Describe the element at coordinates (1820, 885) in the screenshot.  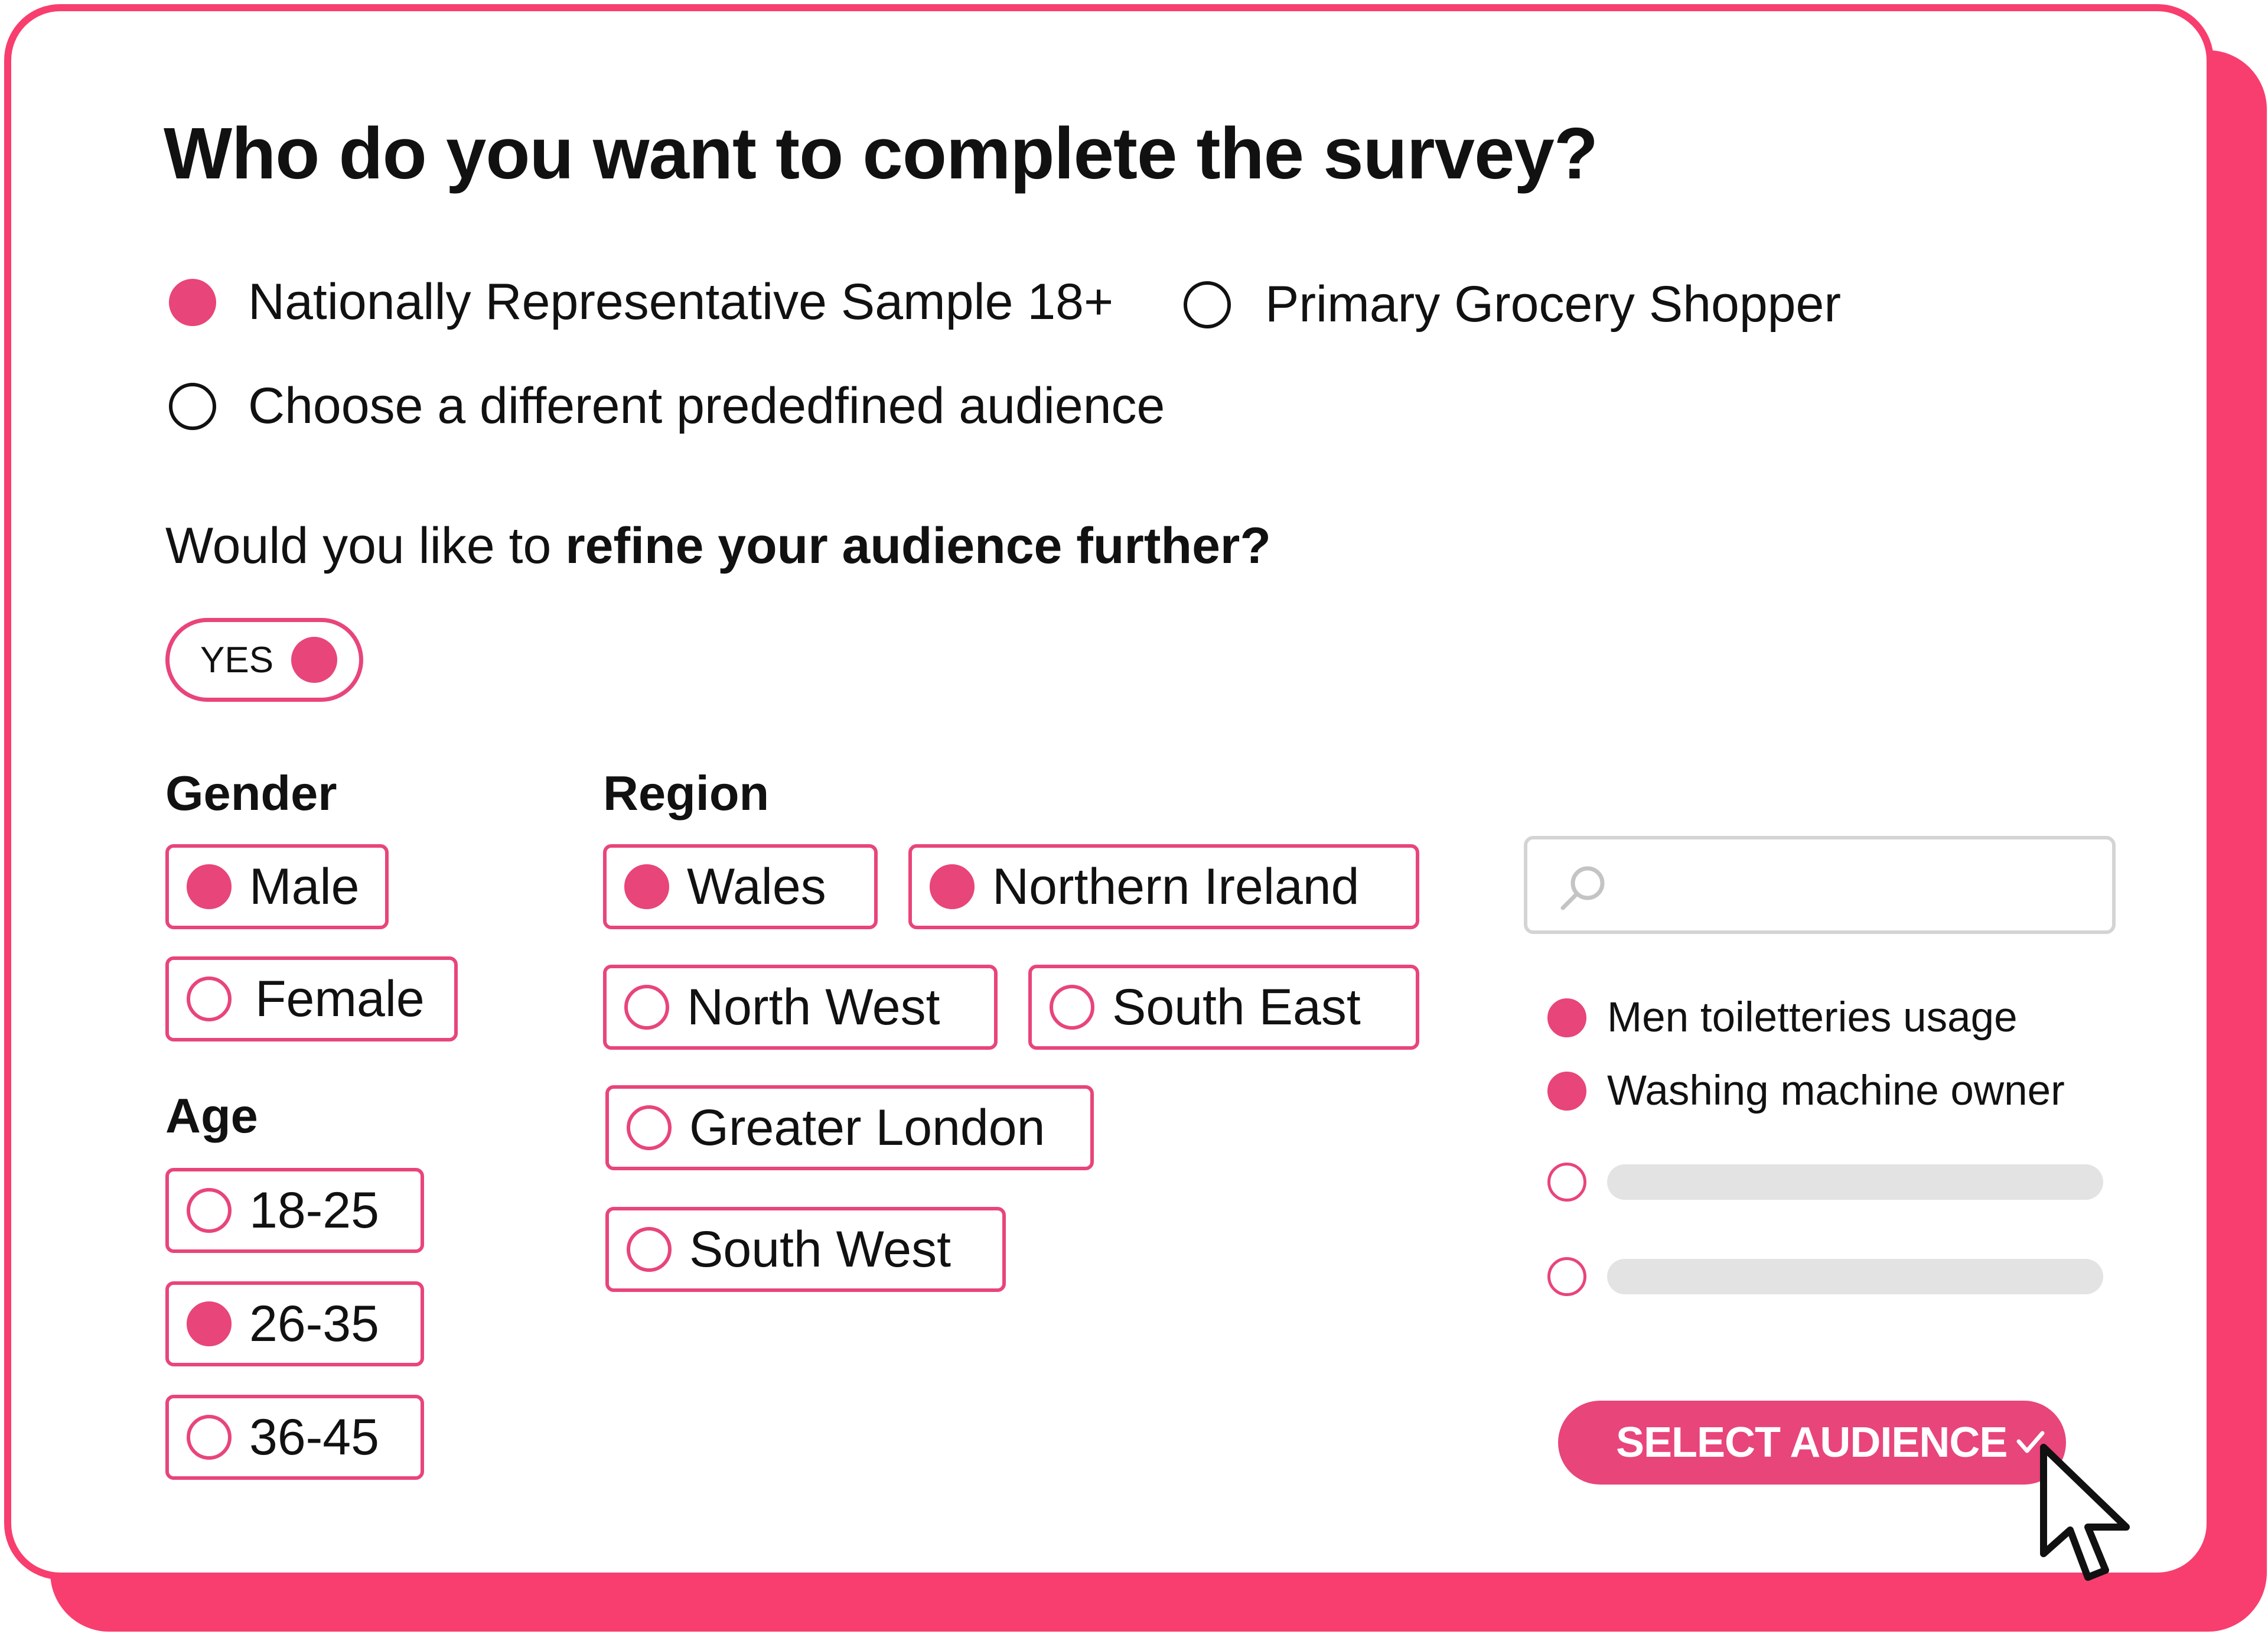
I see `search-input` at that location.